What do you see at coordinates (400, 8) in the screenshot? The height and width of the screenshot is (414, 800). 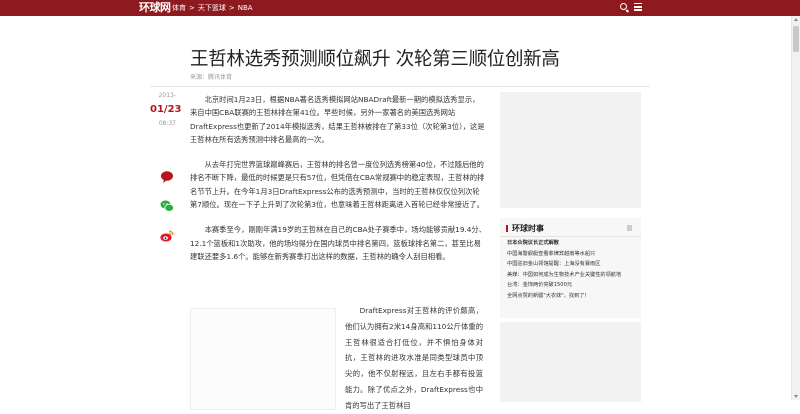 I see `top-nav-bar: 环球网 体育 > 天下篮球 > NBA` at bounding box center [400, 8].